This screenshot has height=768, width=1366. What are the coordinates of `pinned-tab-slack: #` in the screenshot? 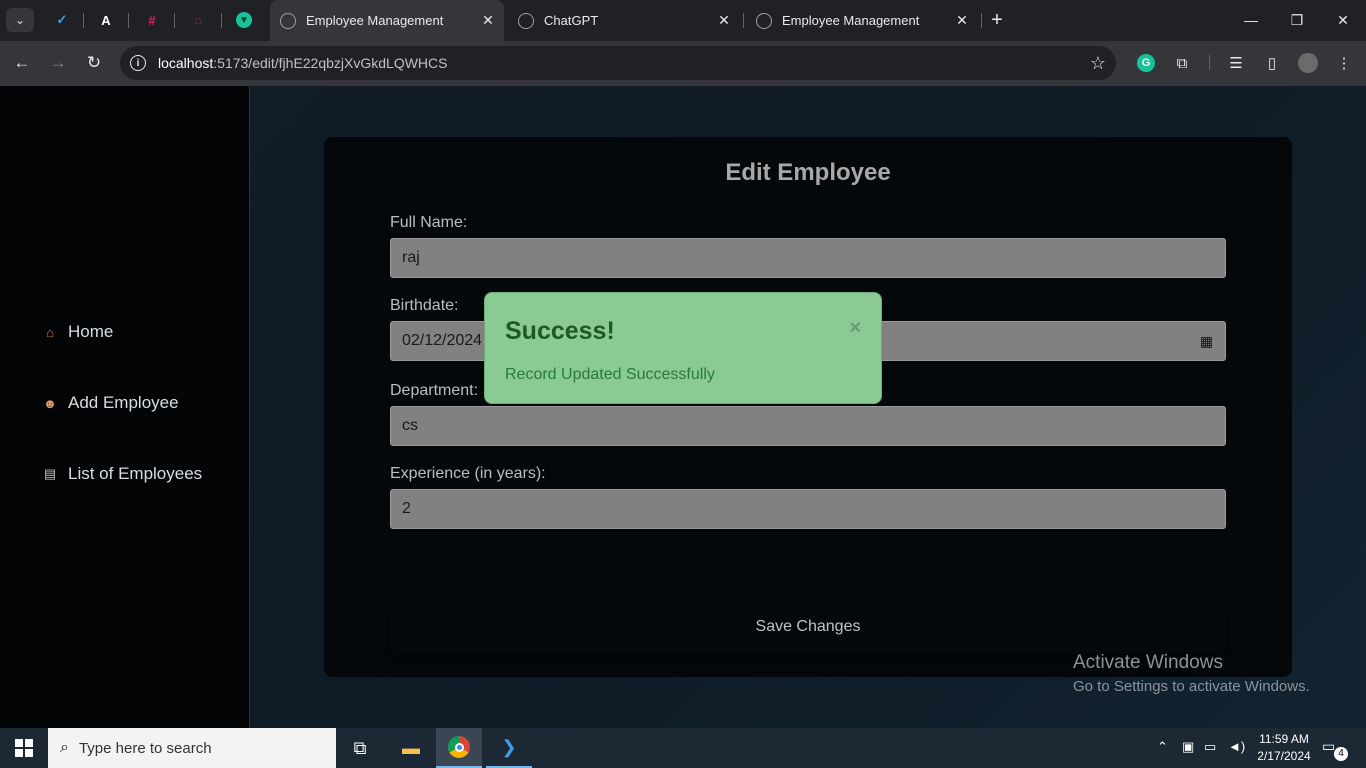 It's located at (152, 20).